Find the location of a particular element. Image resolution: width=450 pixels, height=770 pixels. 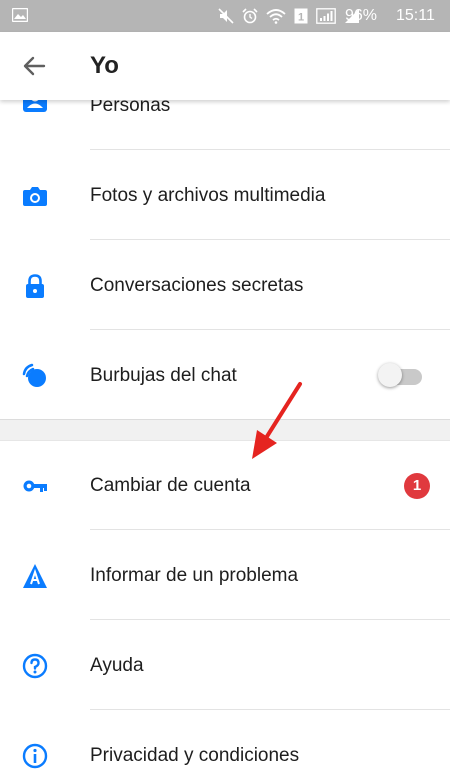

menu-item-secretas: Conversaciones secretas is located at coordinates (225, 285).